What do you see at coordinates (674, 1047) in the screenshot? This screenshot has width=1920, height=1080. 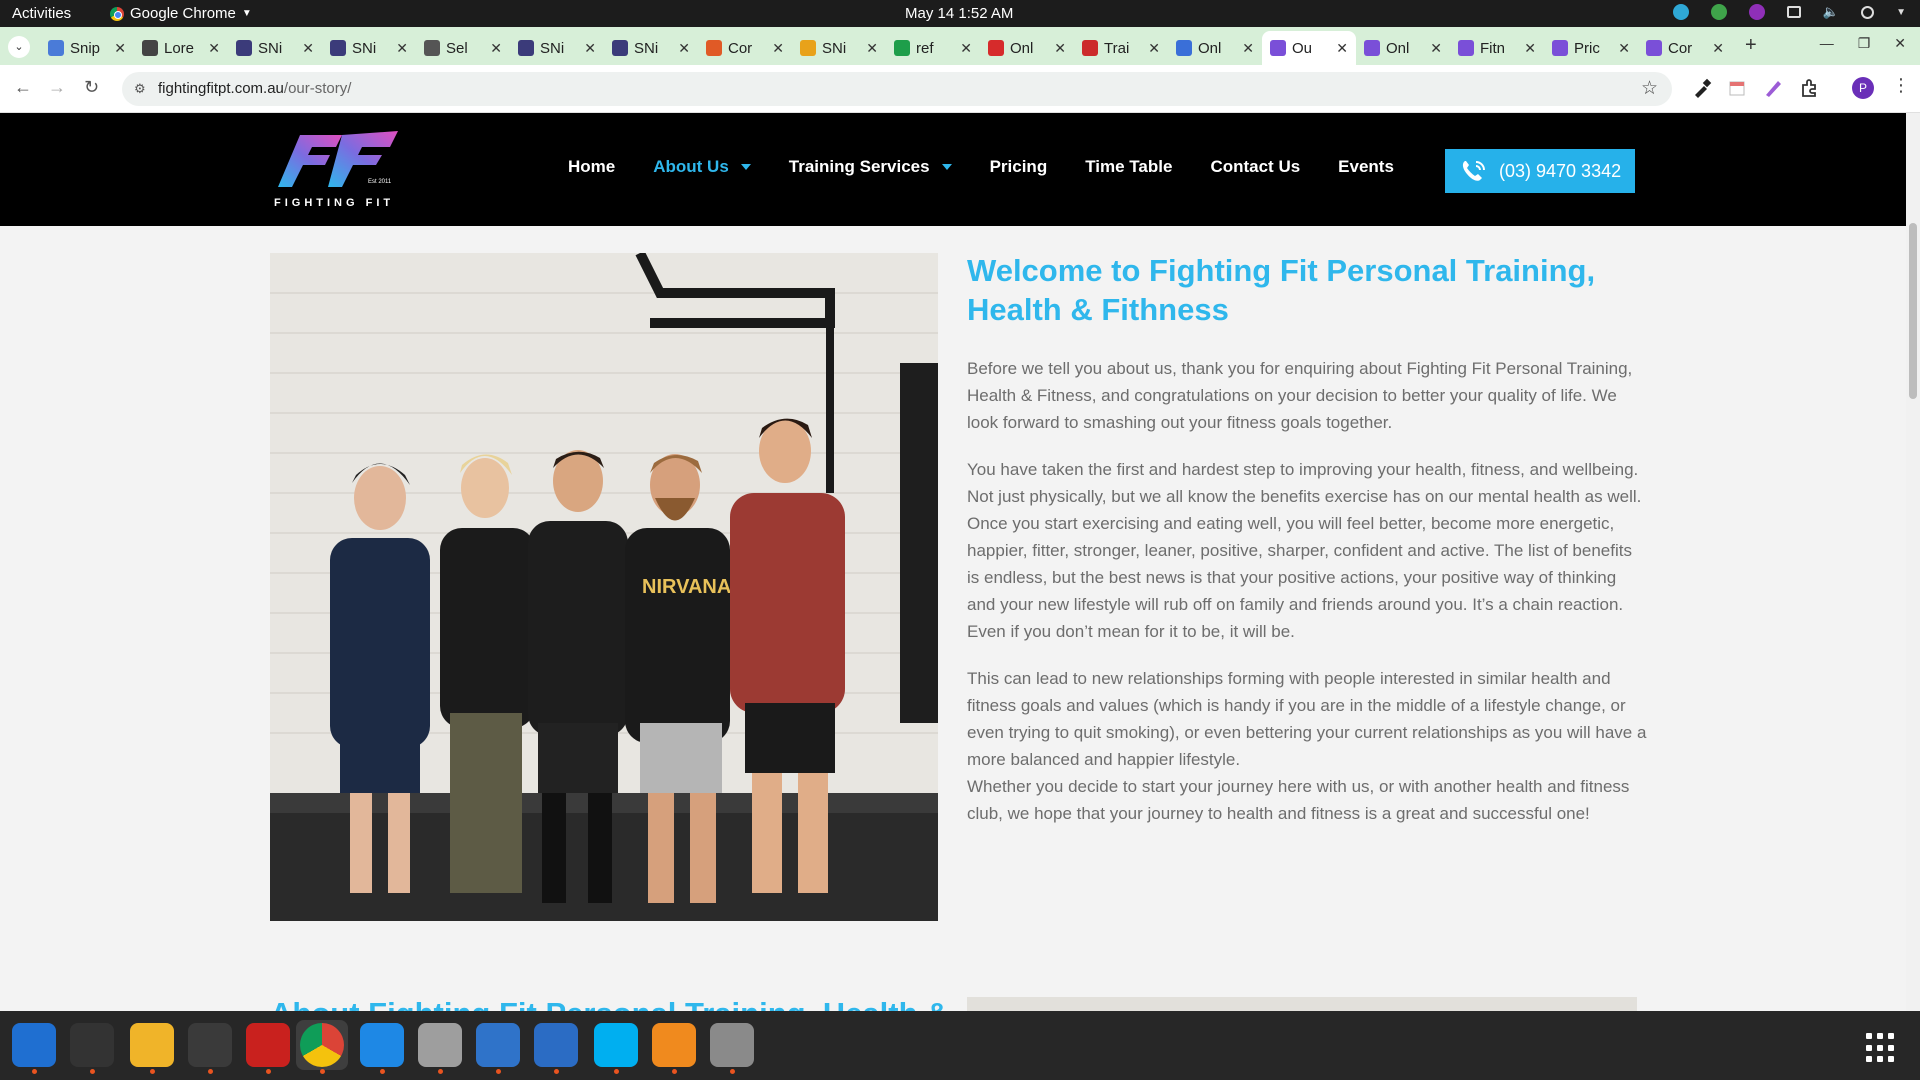 I see `dock-firefox-dev` at bounding box center [674, 1047].